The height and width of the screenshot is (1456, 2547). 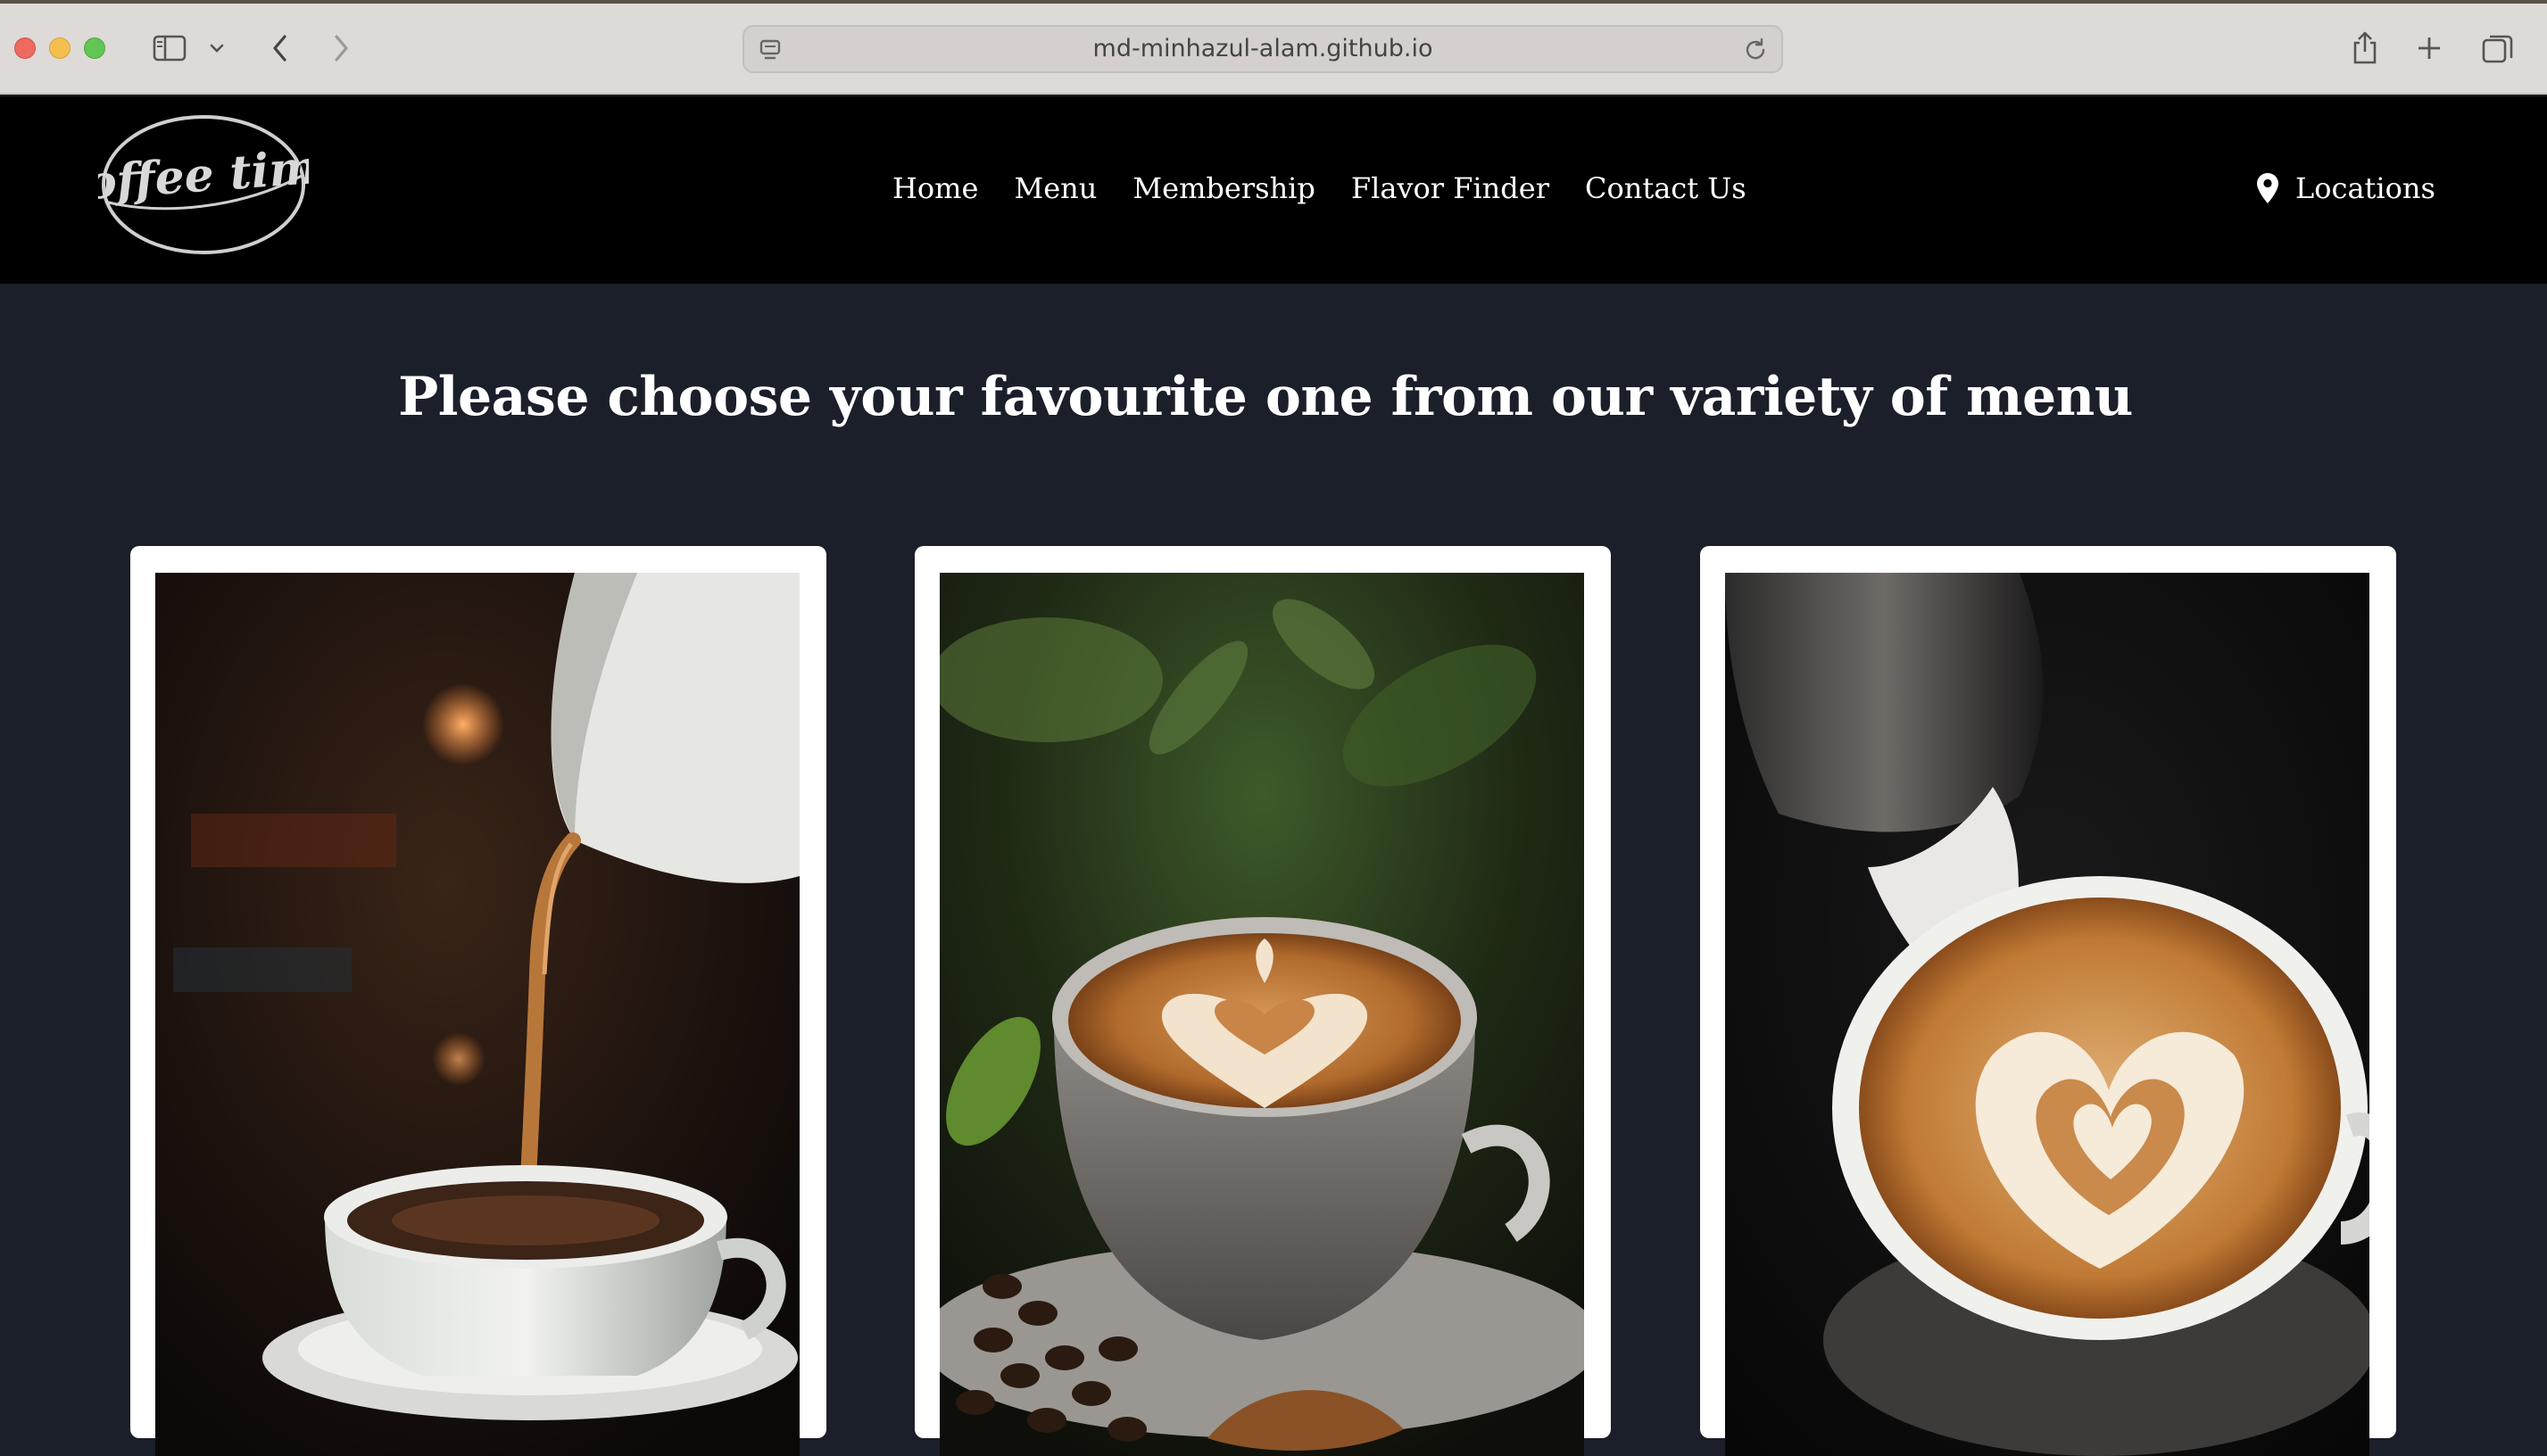 What do you see at coordinates (1055, 188) in the screenshot?
I see `nav-link-menu: Menu` at bounding box center [1055, 188].